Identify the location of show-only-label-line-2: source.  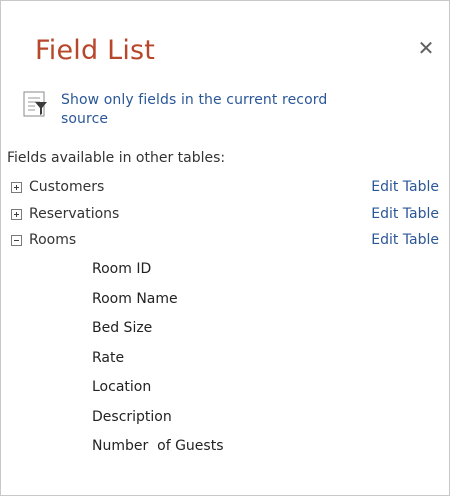
(85, 119).